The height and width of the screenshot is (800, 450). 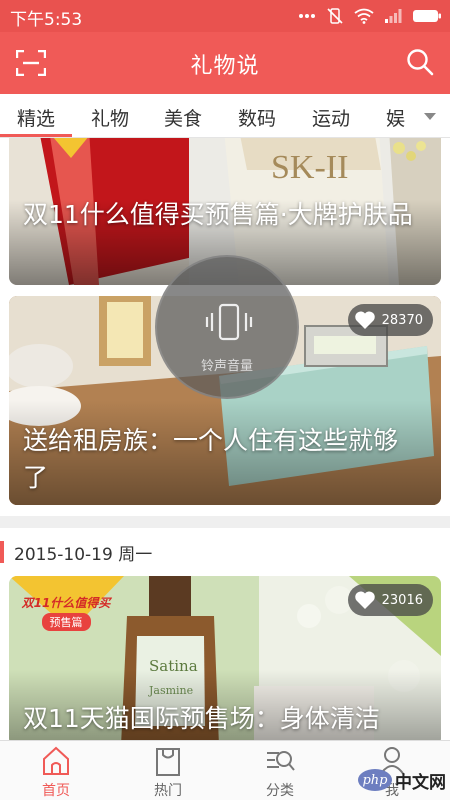 What do you see at coordinates (335, 16) in the screenshot?
I see `mute-icon` at bounding box center [335, 16].